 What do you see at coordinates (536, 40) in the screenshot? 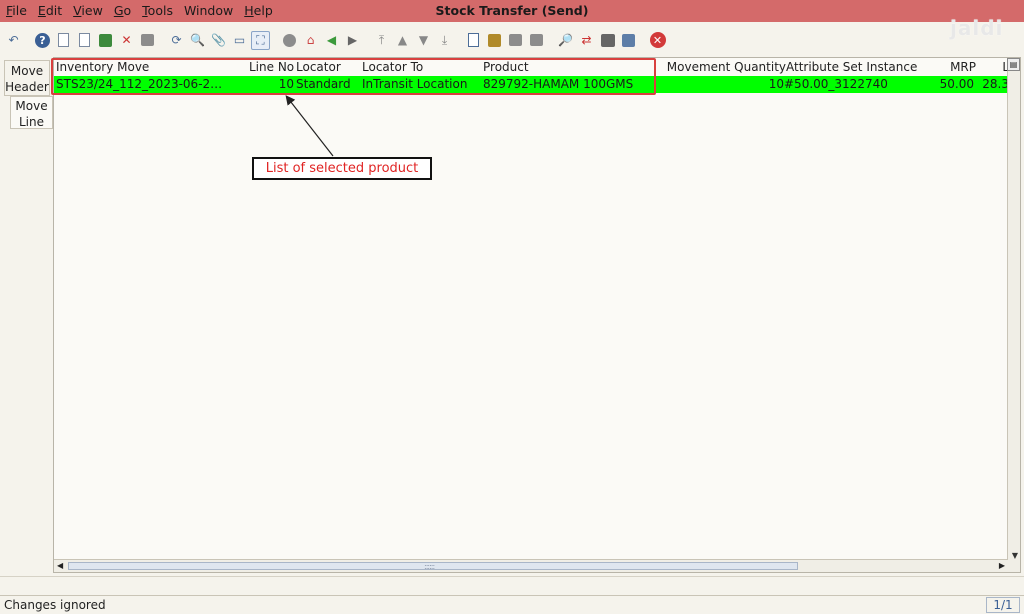
I see `print-icon` at bounding box center [536, 40].